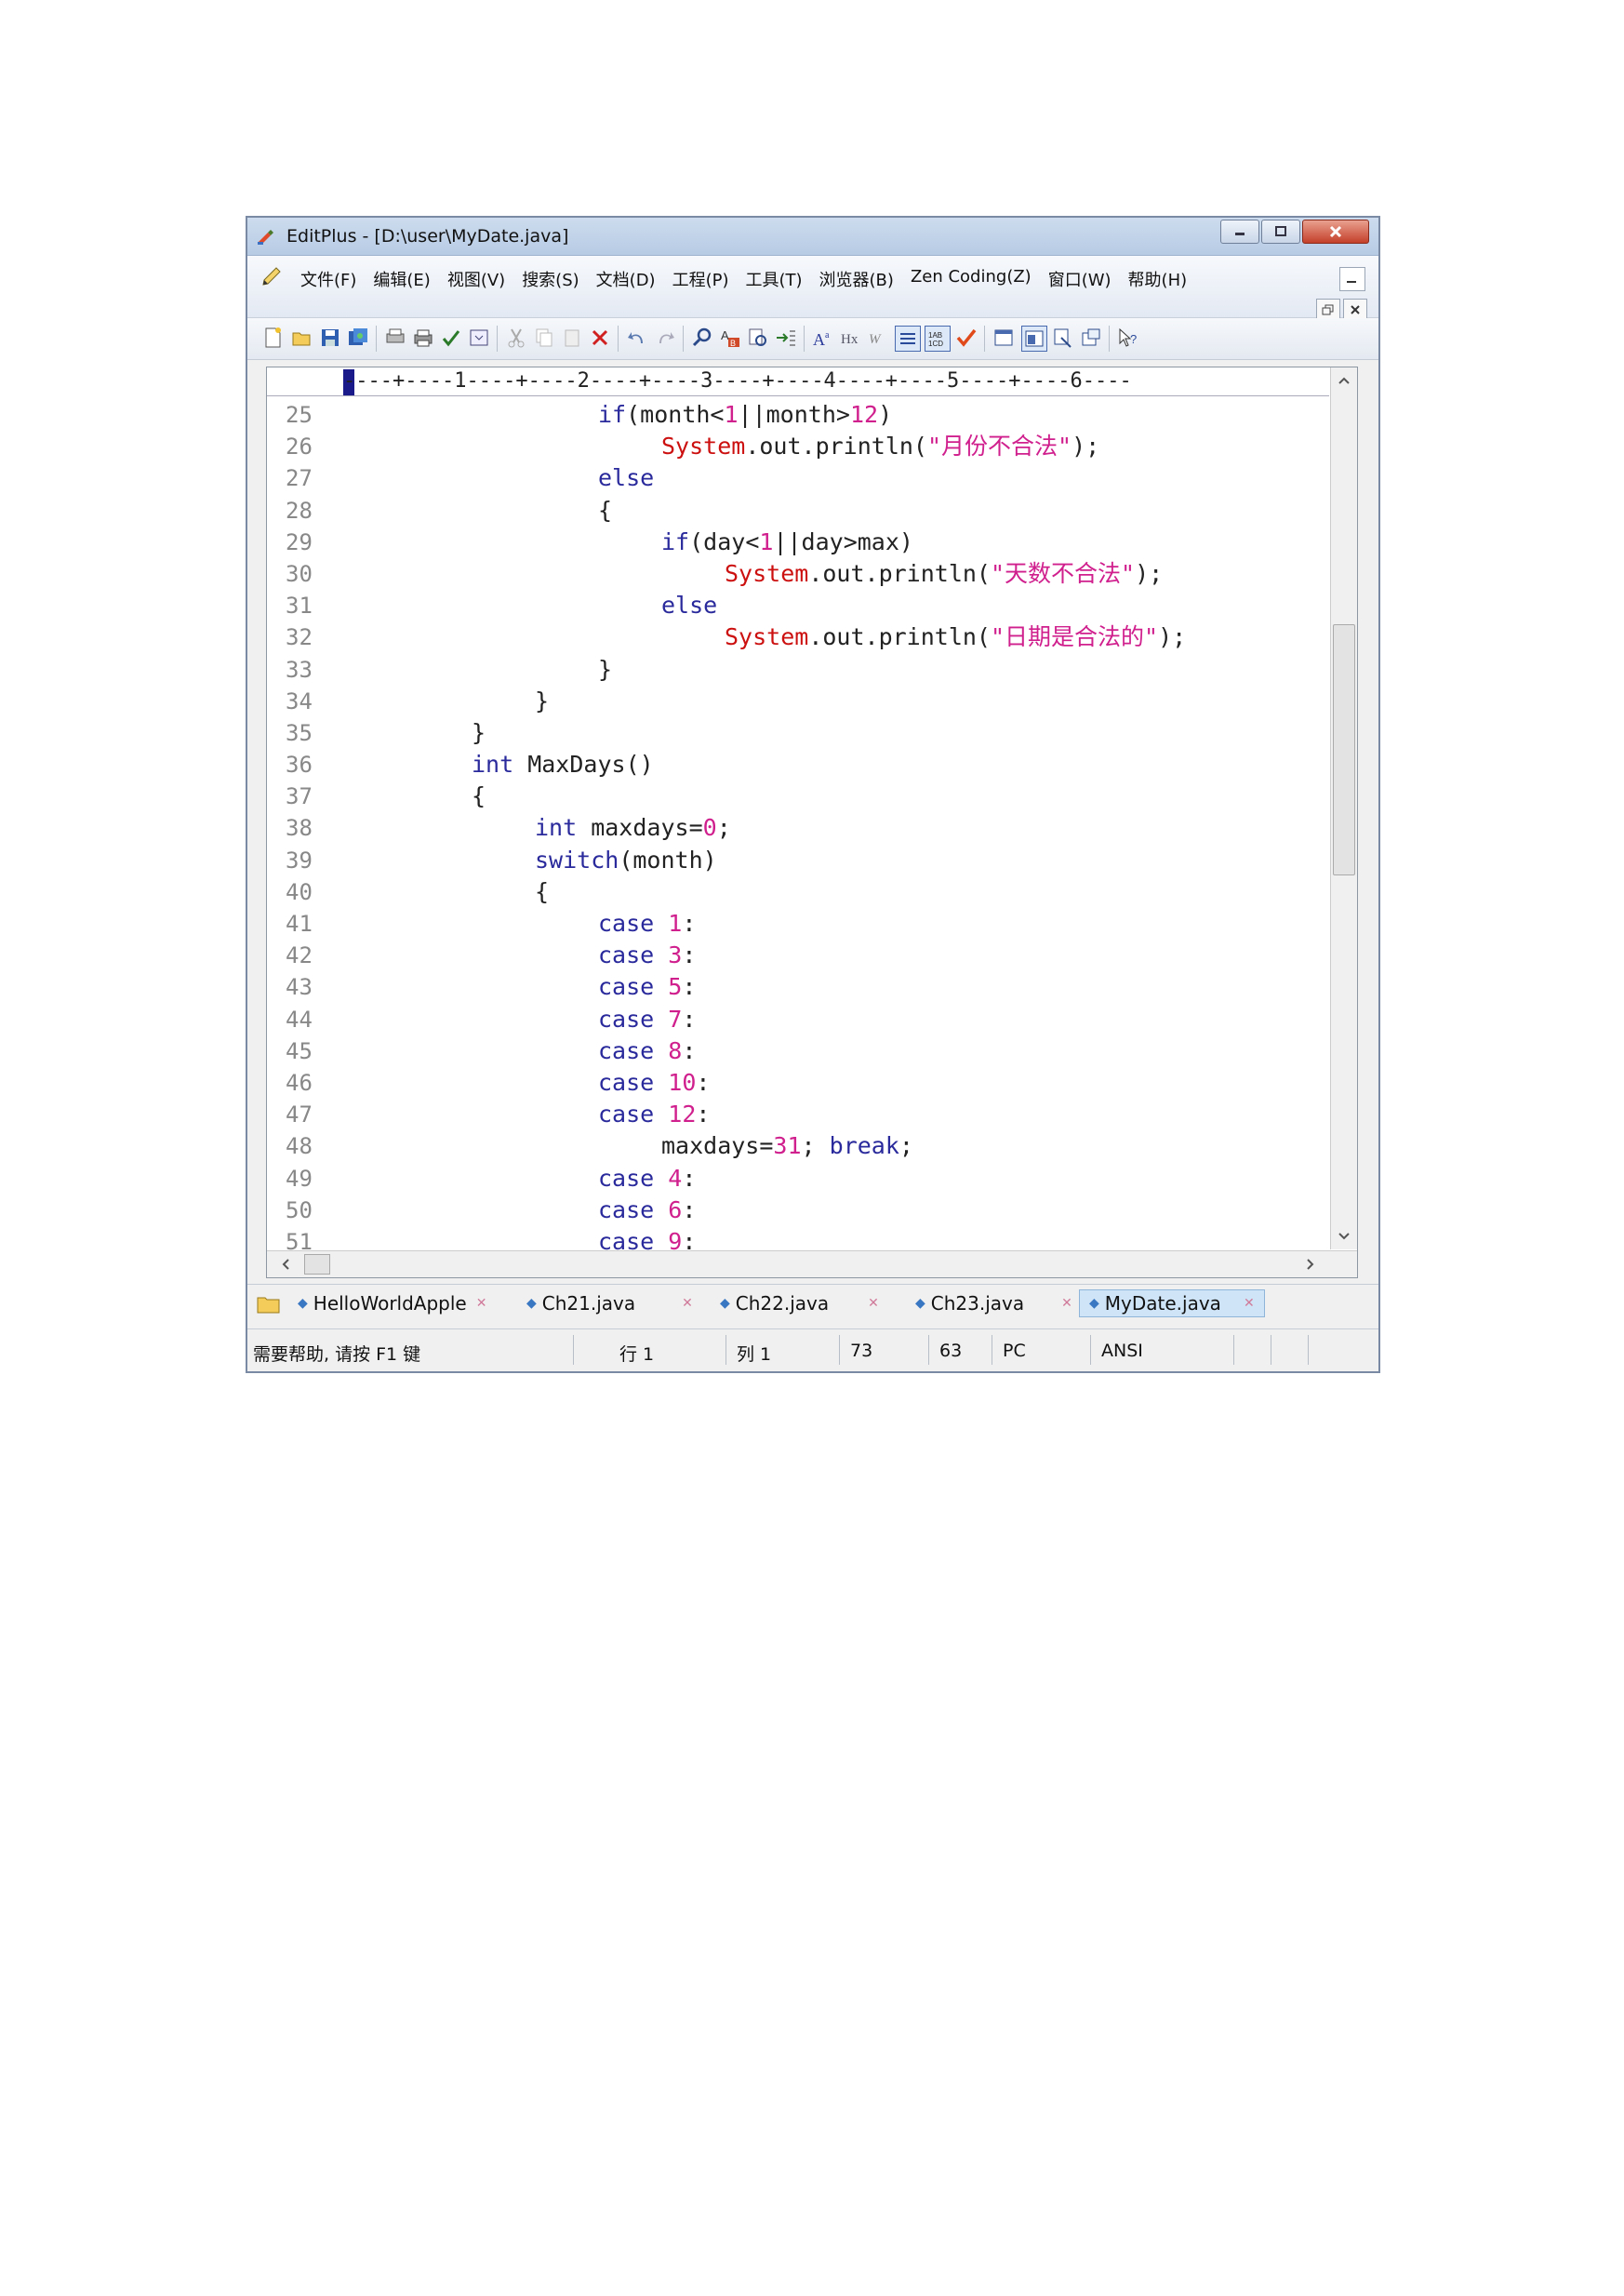 The height and width of the screenshot is (2296, 1624). I want to click on browser-view-button, so click(479, 338).